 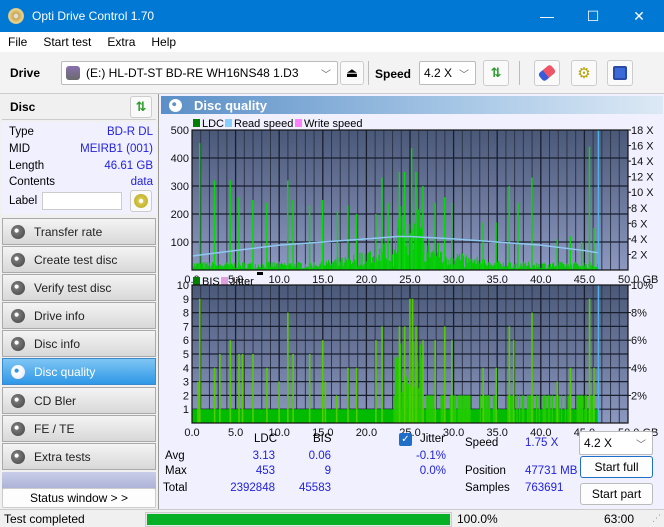 I want to click on legend-swatch-bis, so click(x=196, y=281).